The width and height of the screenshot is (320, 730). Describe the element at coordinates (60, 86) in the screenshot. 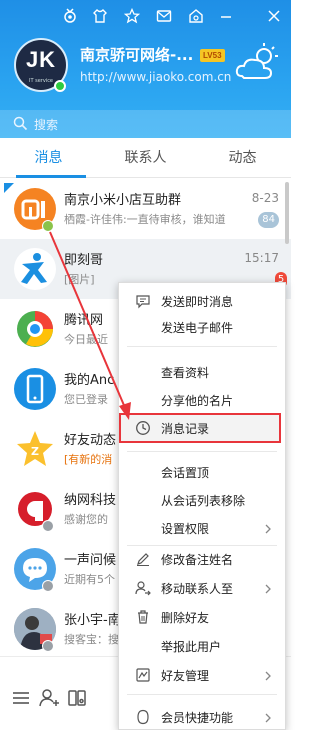

I see `online-status-icon` at that location.